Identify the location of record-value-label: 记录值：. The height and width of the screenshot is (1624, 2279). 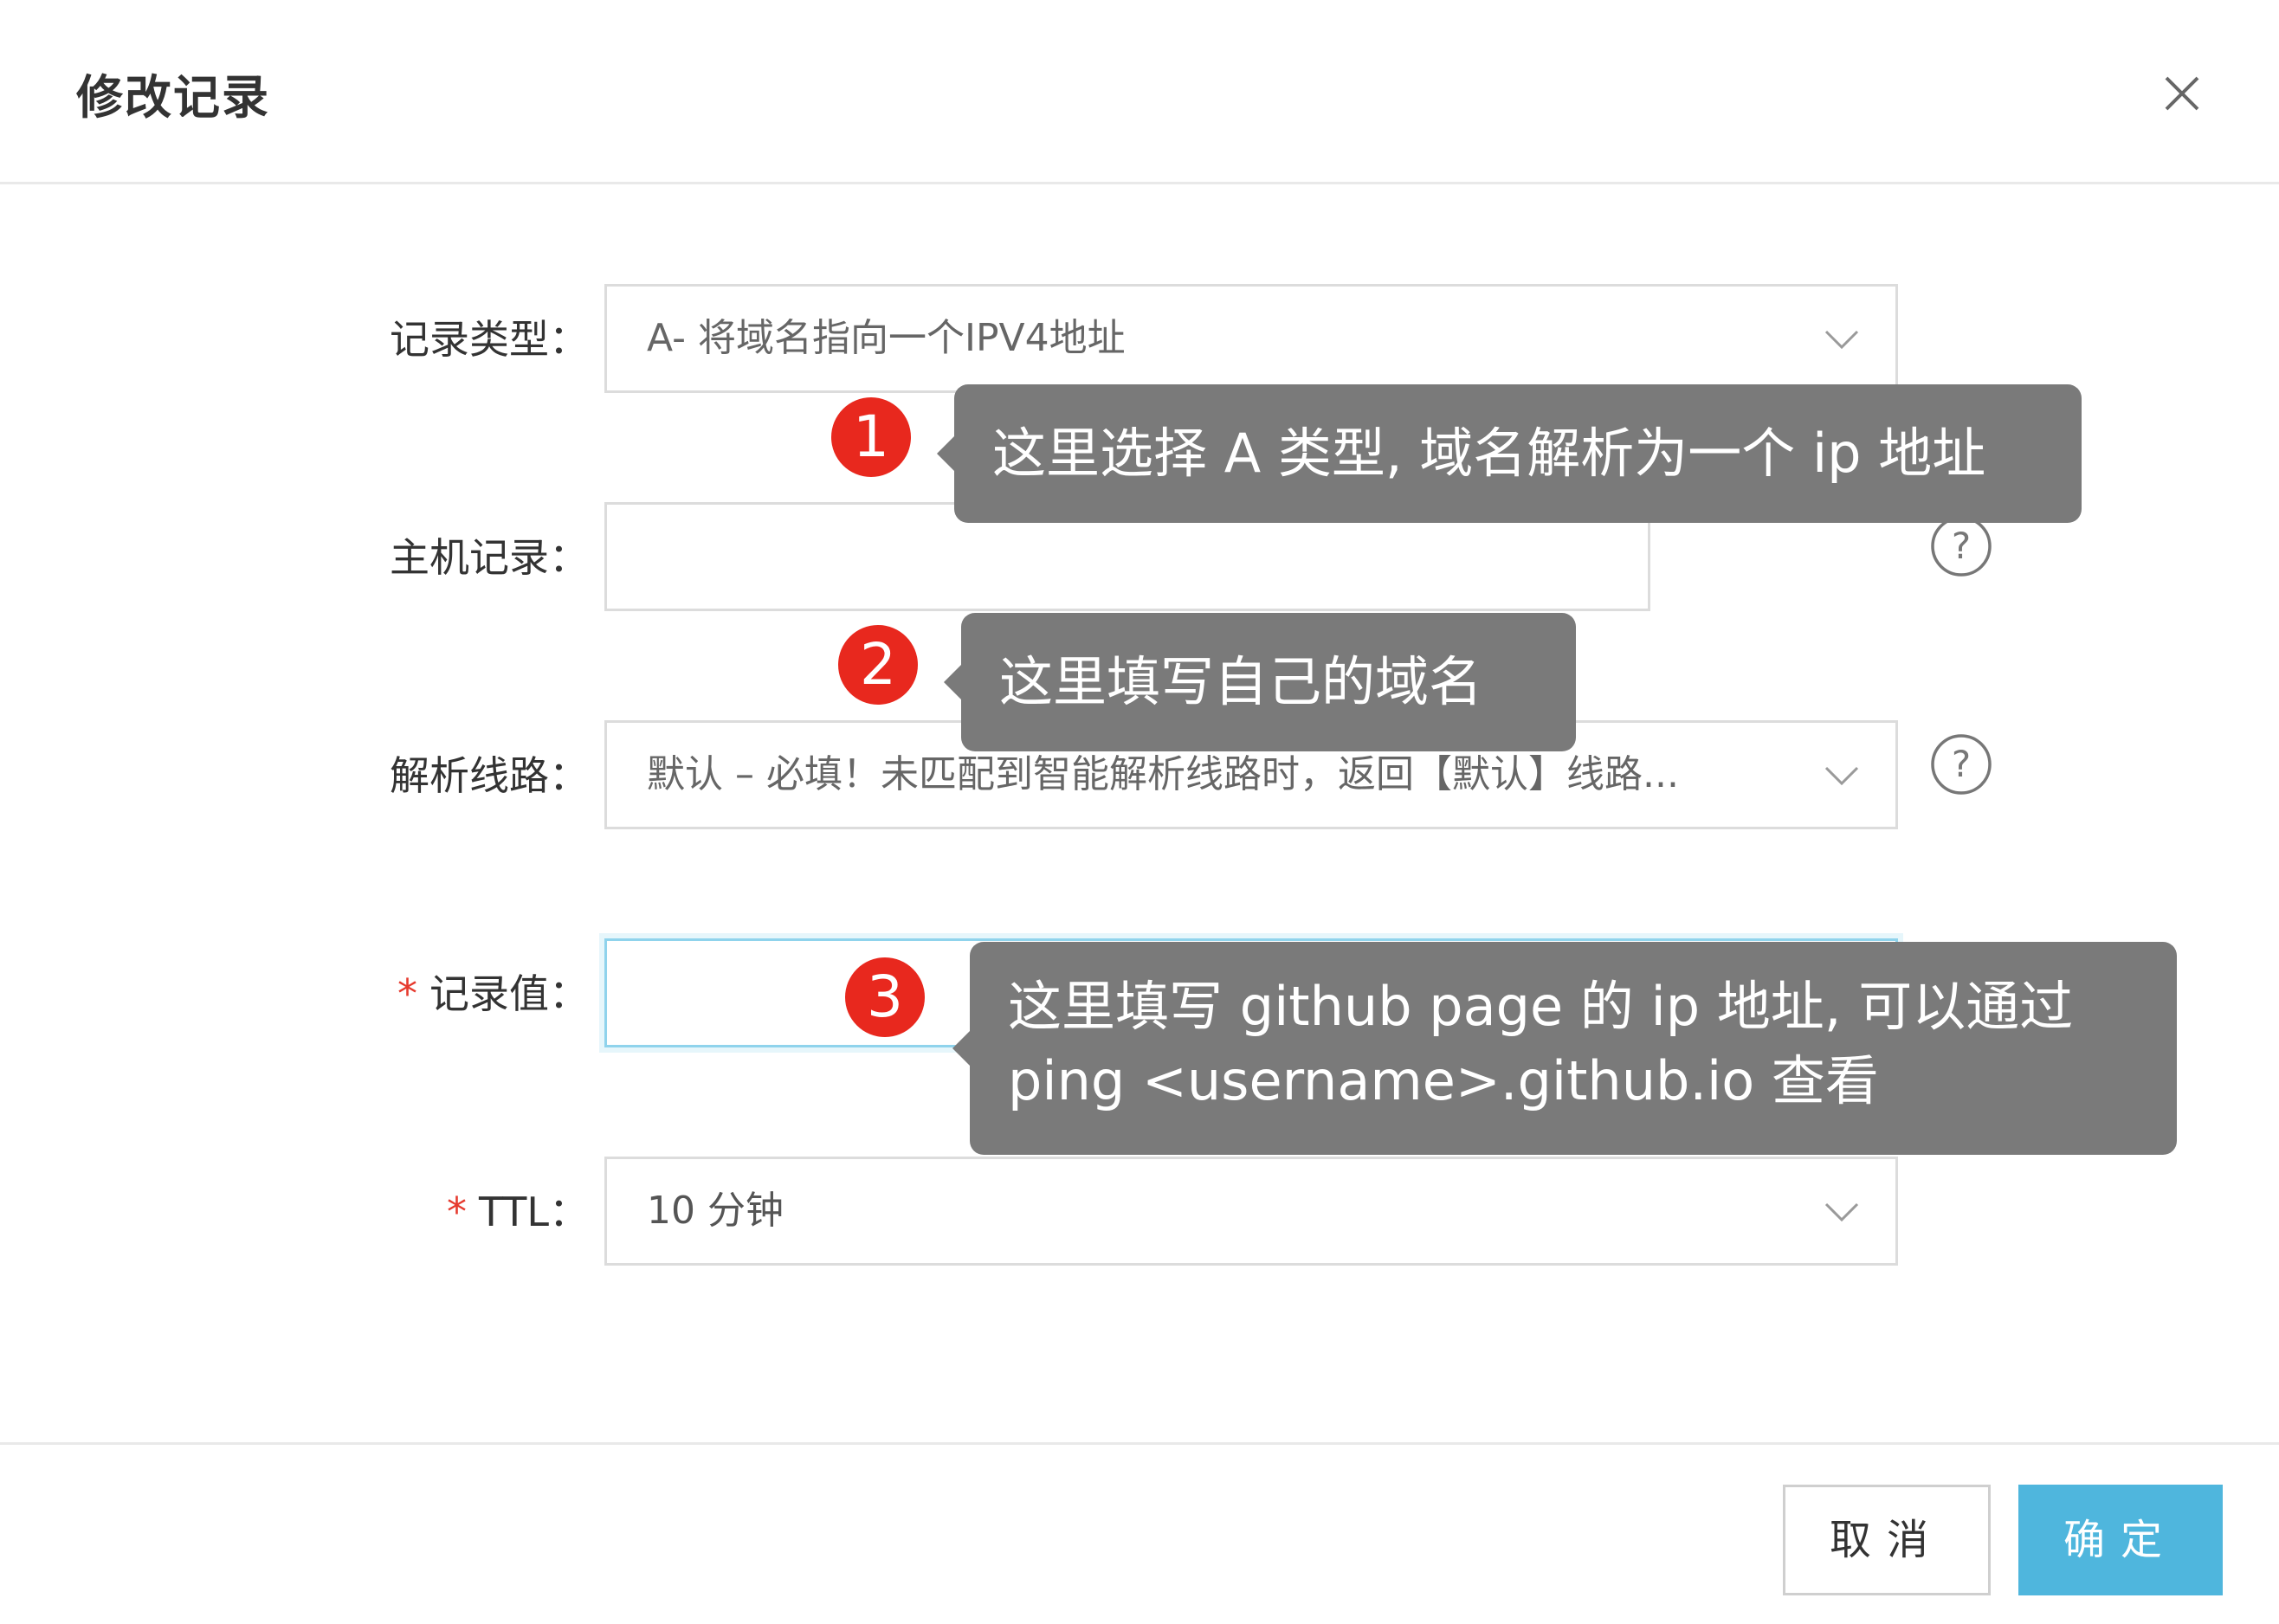
(509, 993).